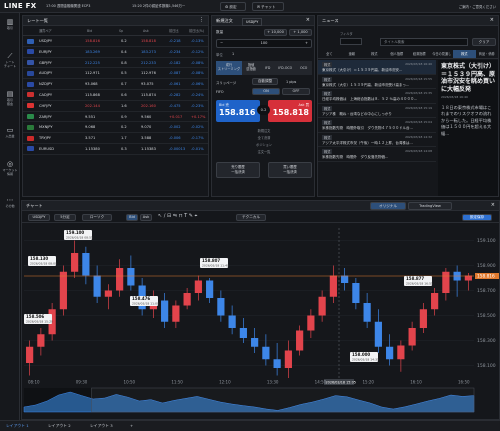 The height and width of the screenshot is (431, 500). What do you see at coordinates (115, 95) in the screenshot?
I see `rate-row: CADJPY 115.868 0.6 115.874 -0.282 -0.24%` at bounding box center [115, 95].